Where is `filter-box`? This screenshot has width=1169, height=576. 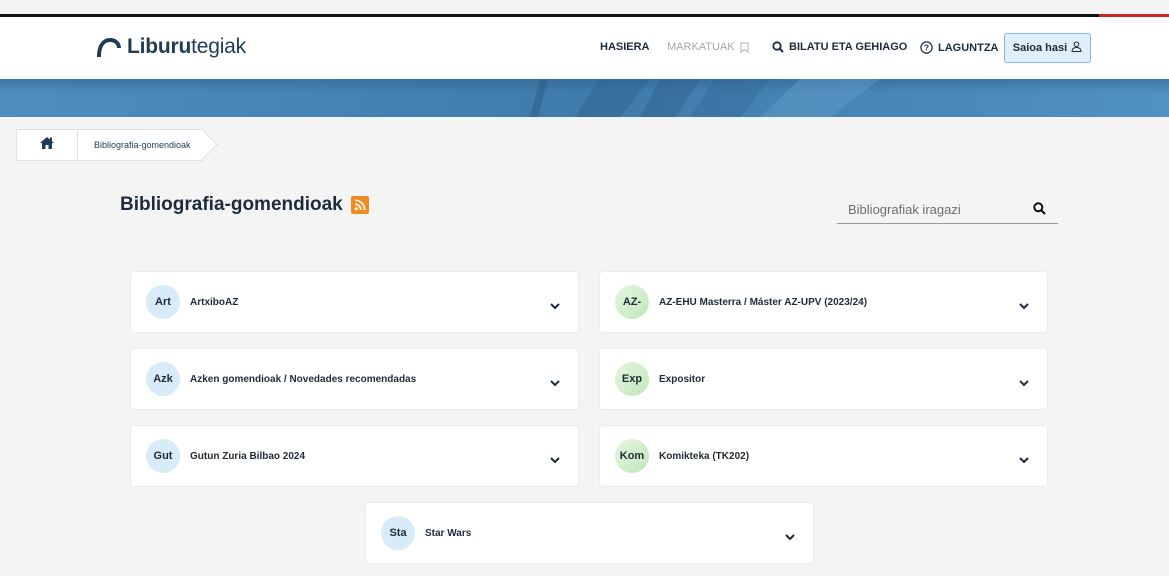
filter-box is located at coordinates (947, 210).